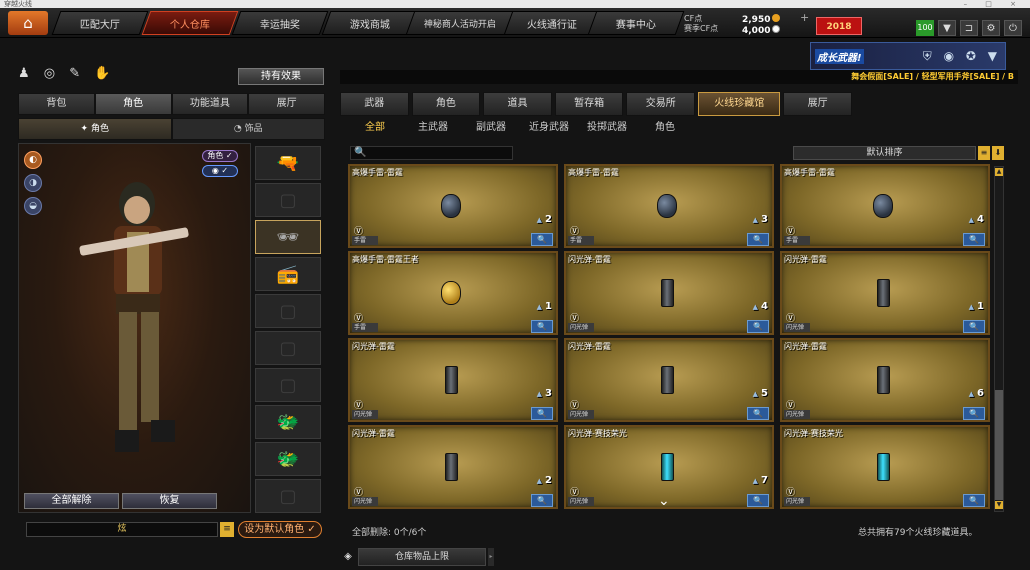 The image size is (1030, 570). I want to click on slot-head: ▢, so click(288, 200).